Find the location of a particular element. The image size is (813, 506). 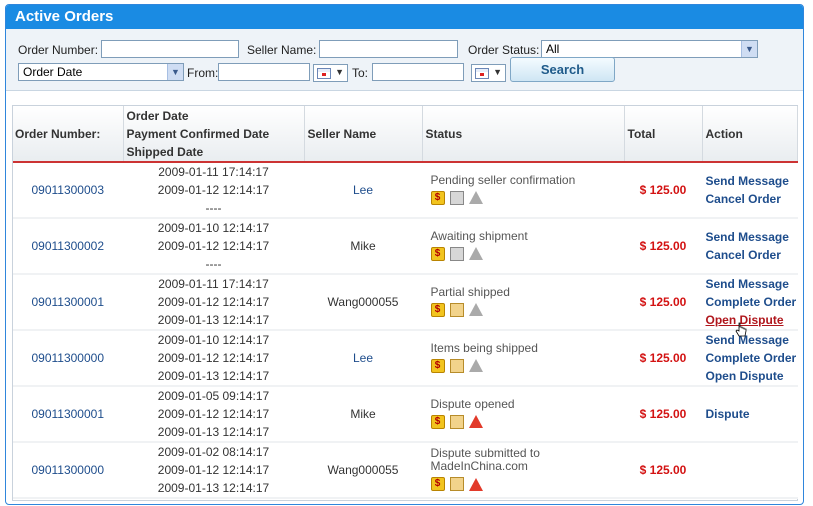

order-number-link: 09011300003 is located at coordinates (68, 190).